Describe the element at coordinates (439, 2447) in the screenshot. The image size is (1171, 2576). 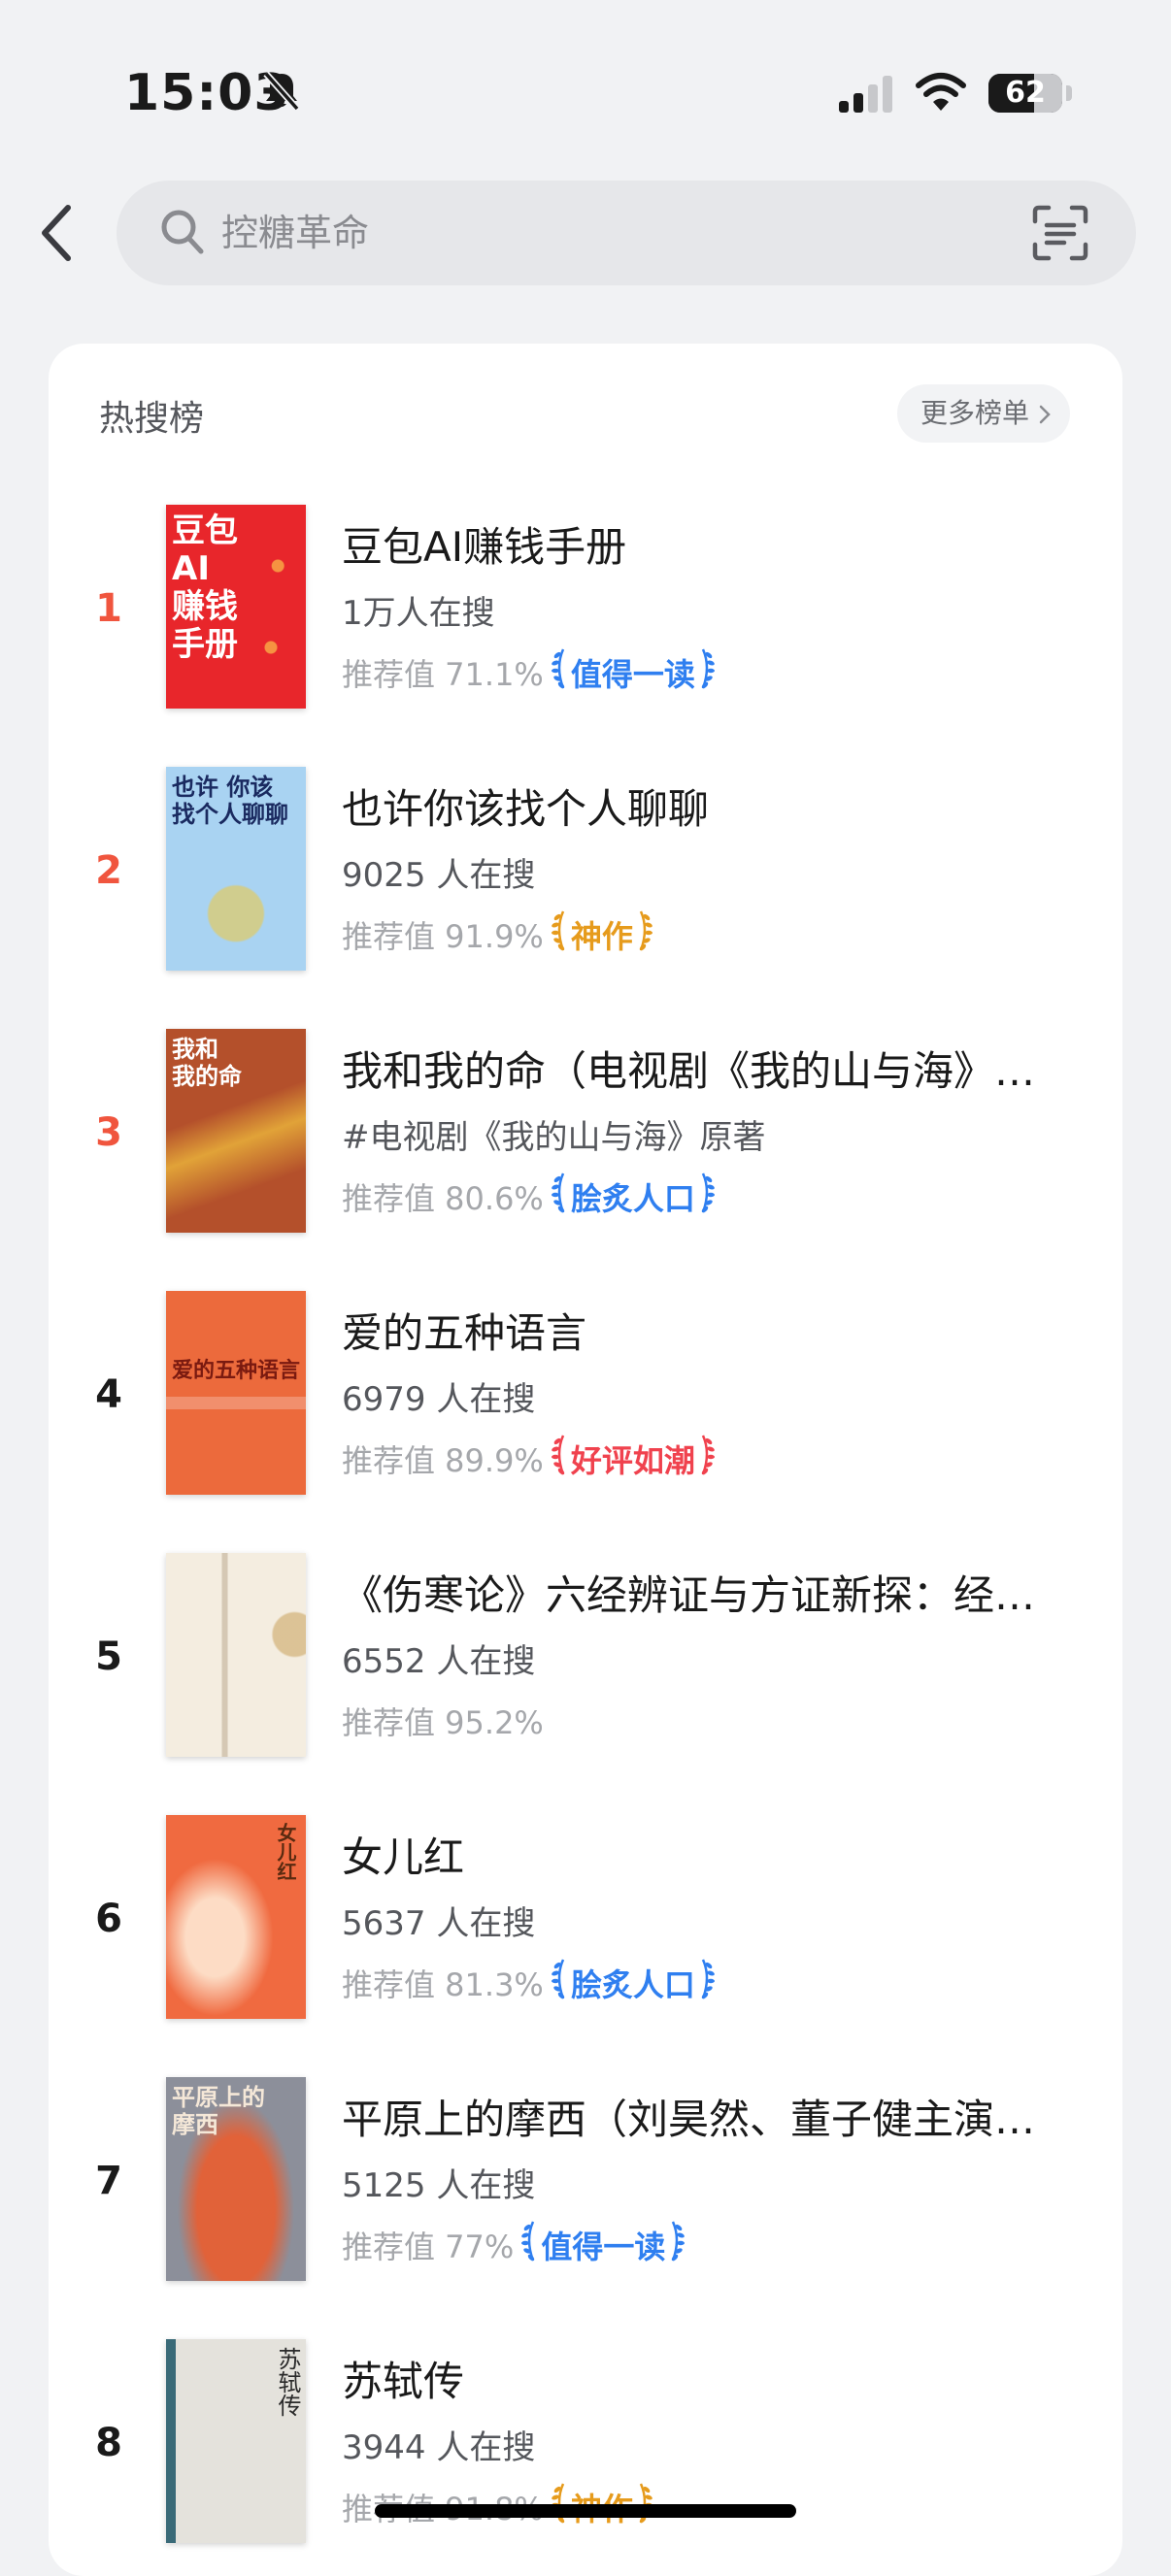
I see `book-search-count: 3944 人在搜` at that location.